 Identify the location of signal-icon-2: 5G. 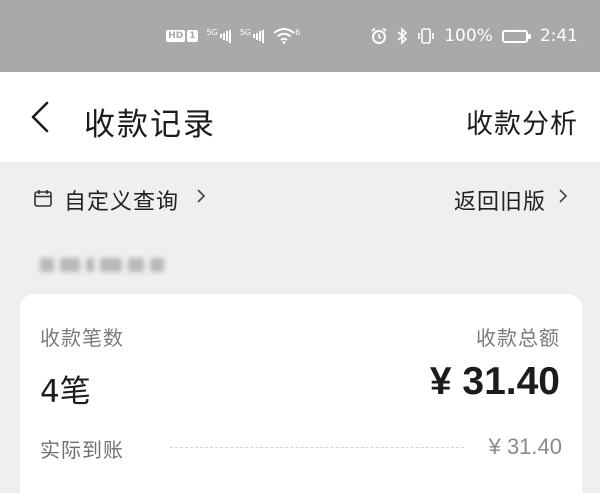
(252, 36).